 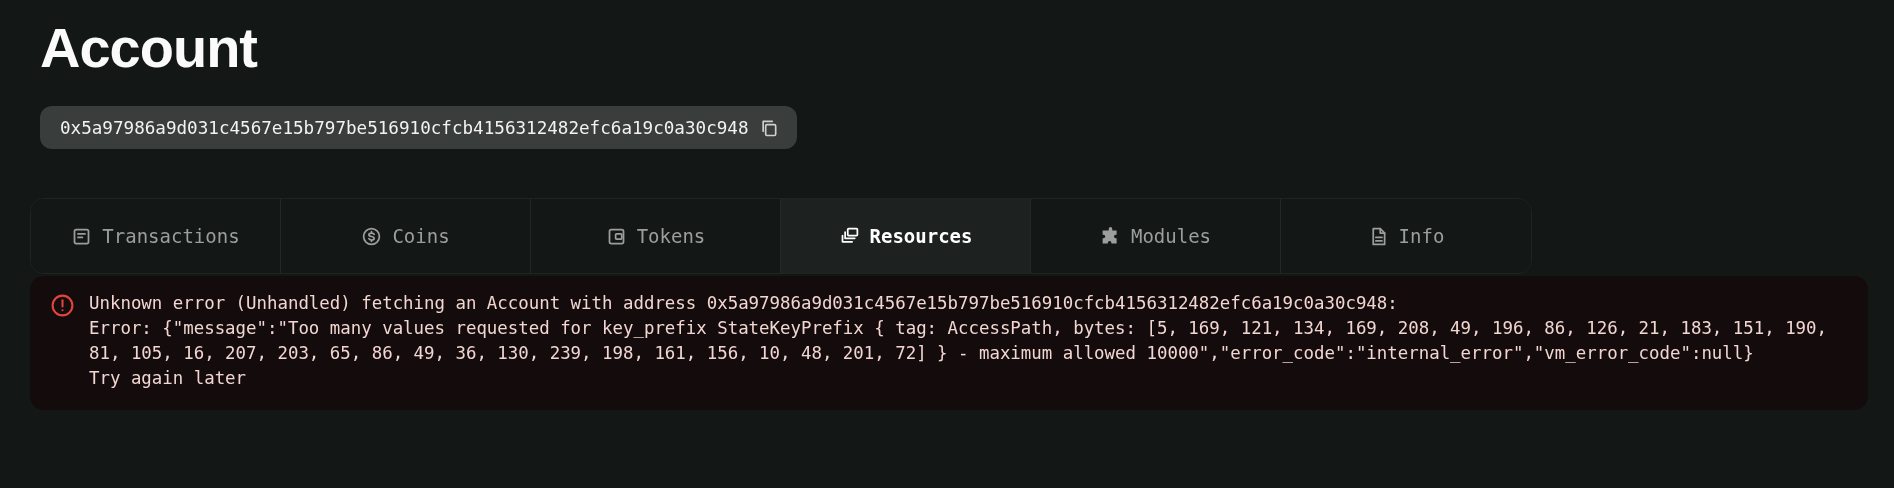 What do you see at coordinates (906, 236) in the screenshot?
I see `tab: Resources` at bounding box center [906, 236].